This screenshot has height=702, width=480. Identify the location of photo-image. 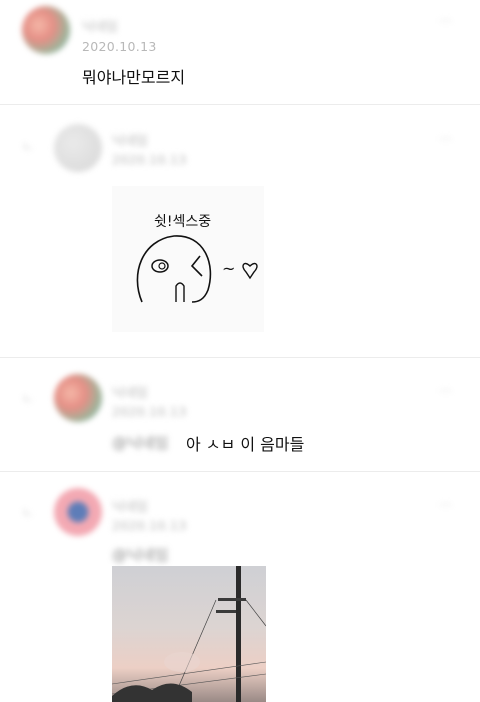
(189, 634).